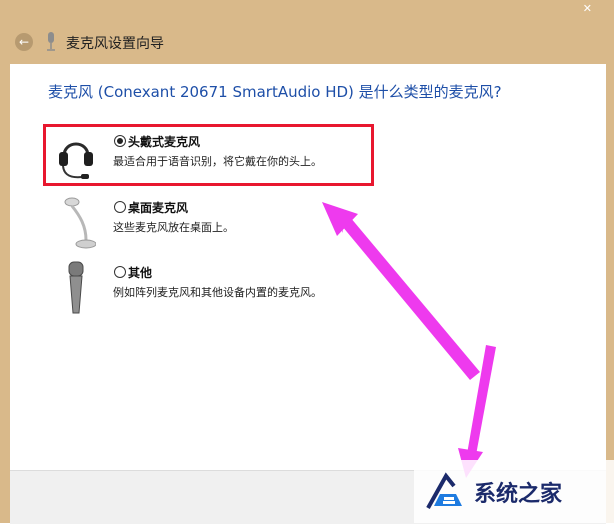  I want to click on handheld-mic-icon, so click(76, 287).